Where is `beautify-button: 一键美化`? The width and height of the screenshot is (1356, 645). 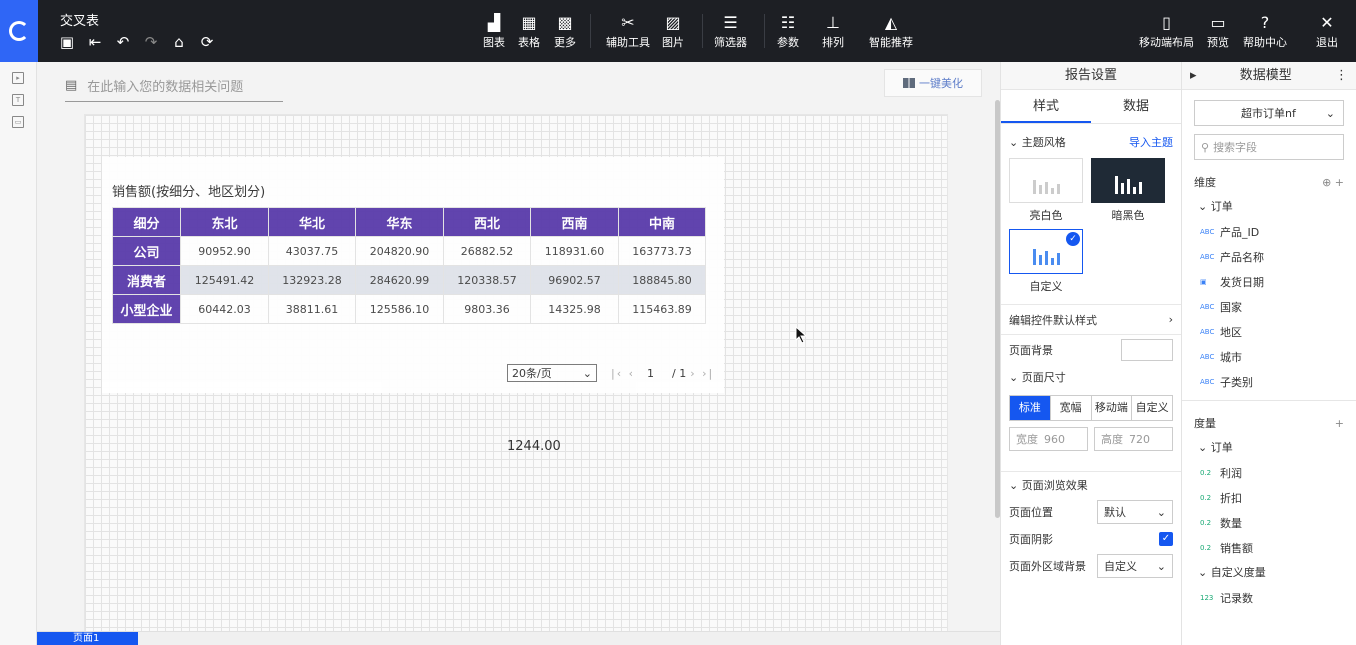
beautify-button: 一键美化 is located at coordinates (933, 83).